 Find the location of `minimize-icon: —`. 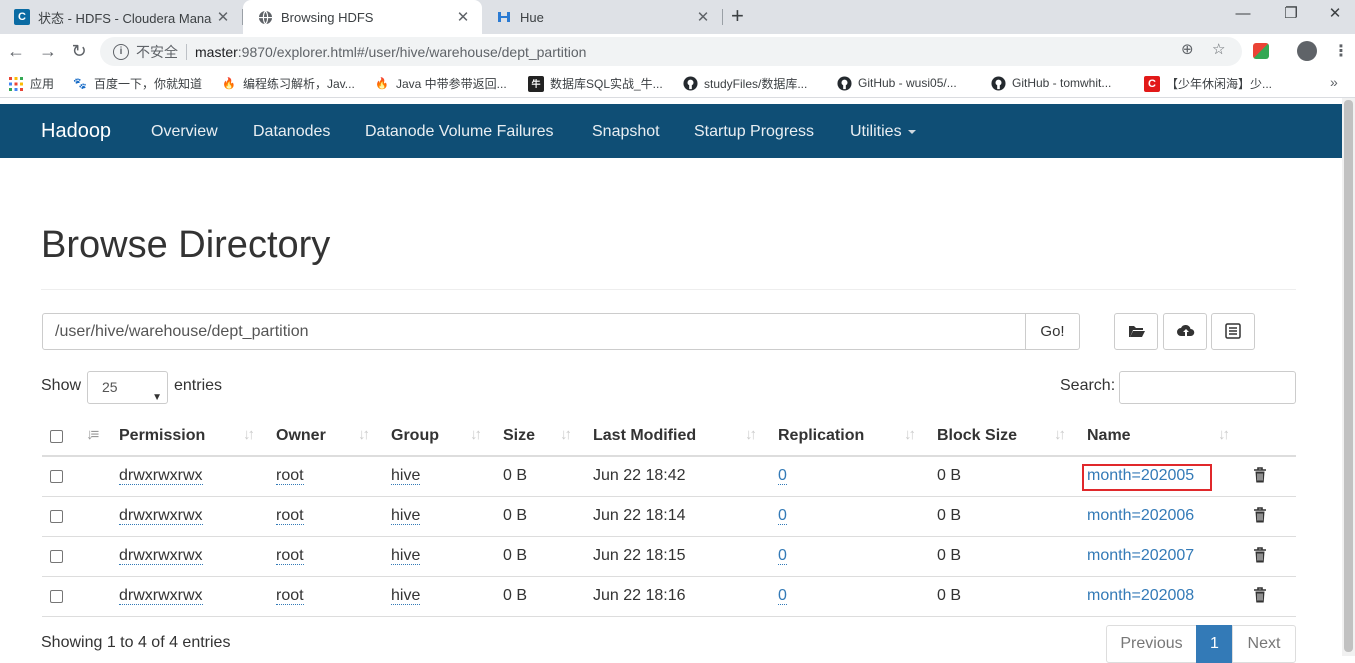

minimize-icon: — is located at coordinates (1243, 14).